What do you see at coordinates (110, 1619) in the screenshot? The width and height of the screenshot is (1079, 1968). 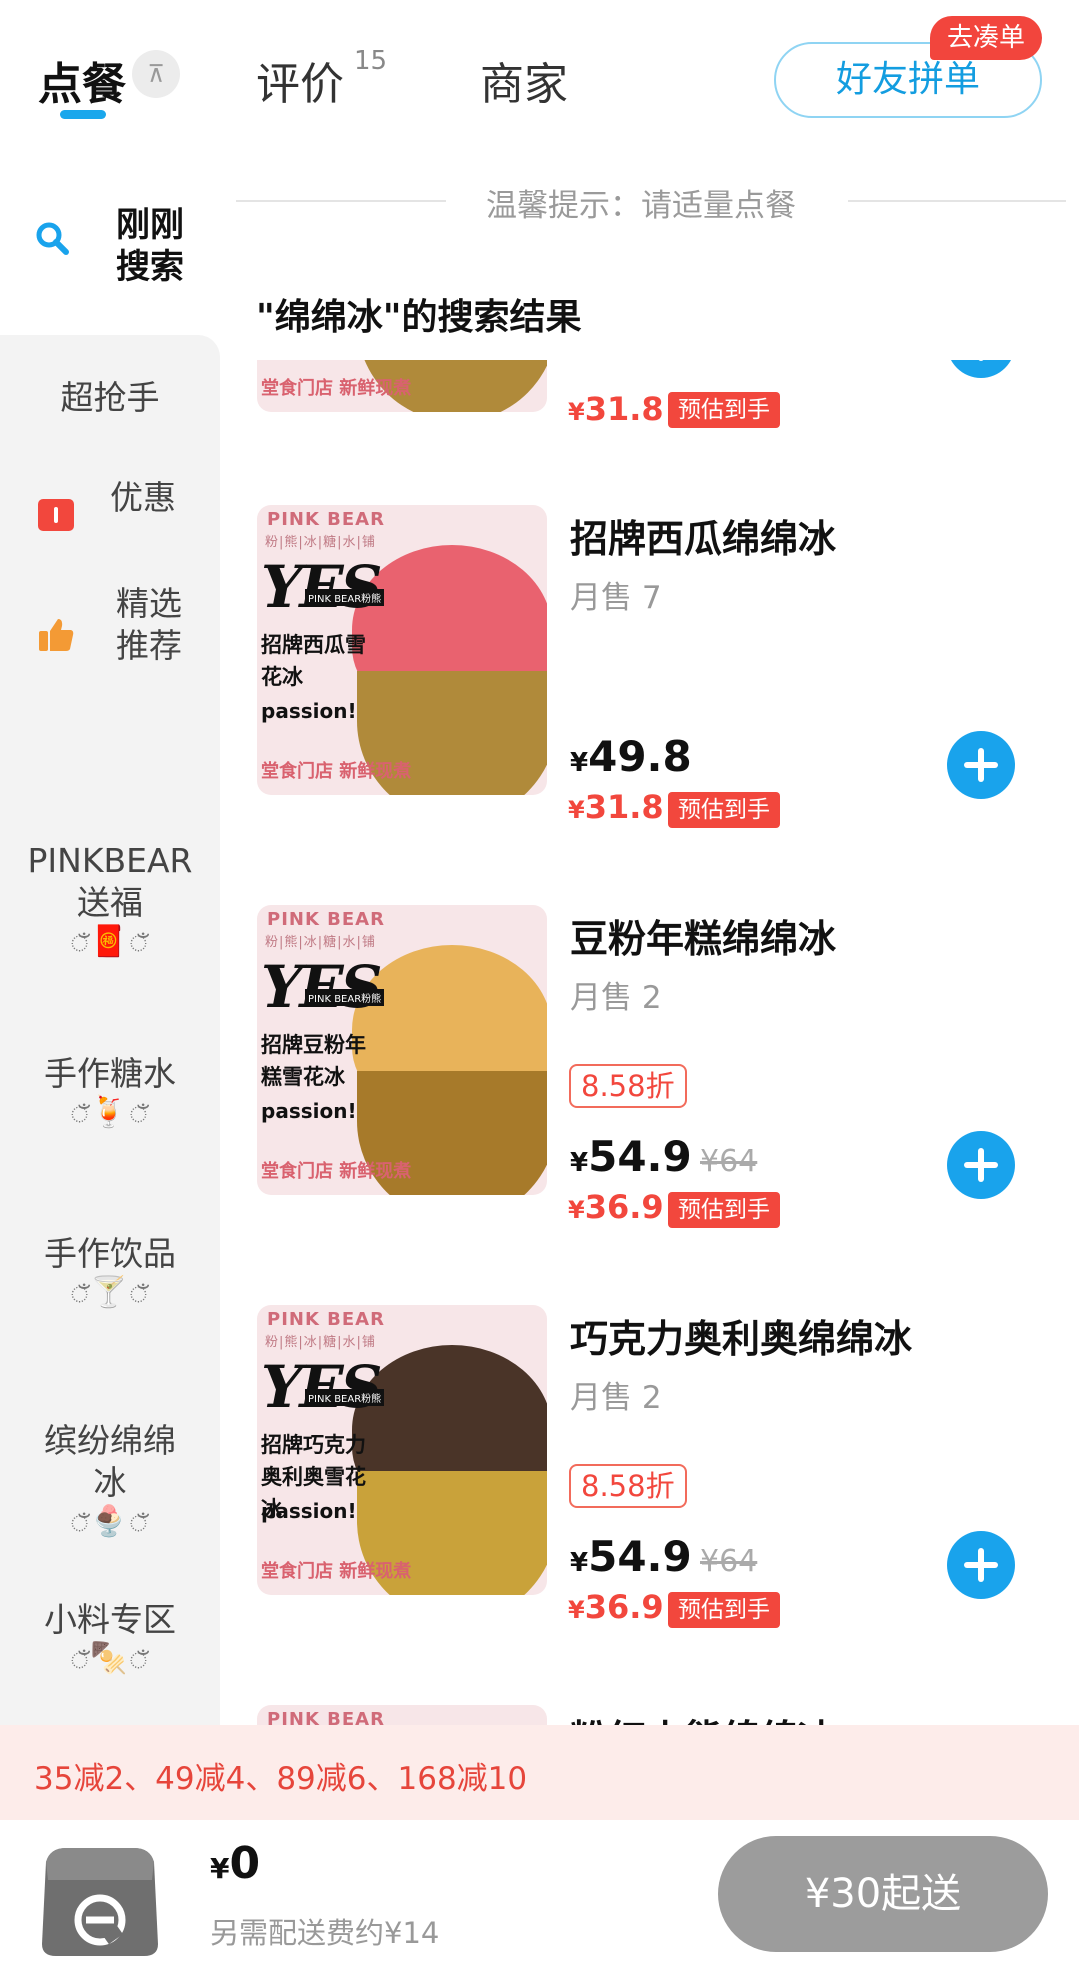 I see `sidebar-item-label: 小料专区` at bounding box center [110, 1619].